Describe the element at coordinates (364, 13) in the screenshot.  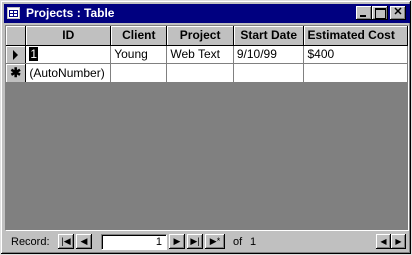
I see `minimize-button` at that location.